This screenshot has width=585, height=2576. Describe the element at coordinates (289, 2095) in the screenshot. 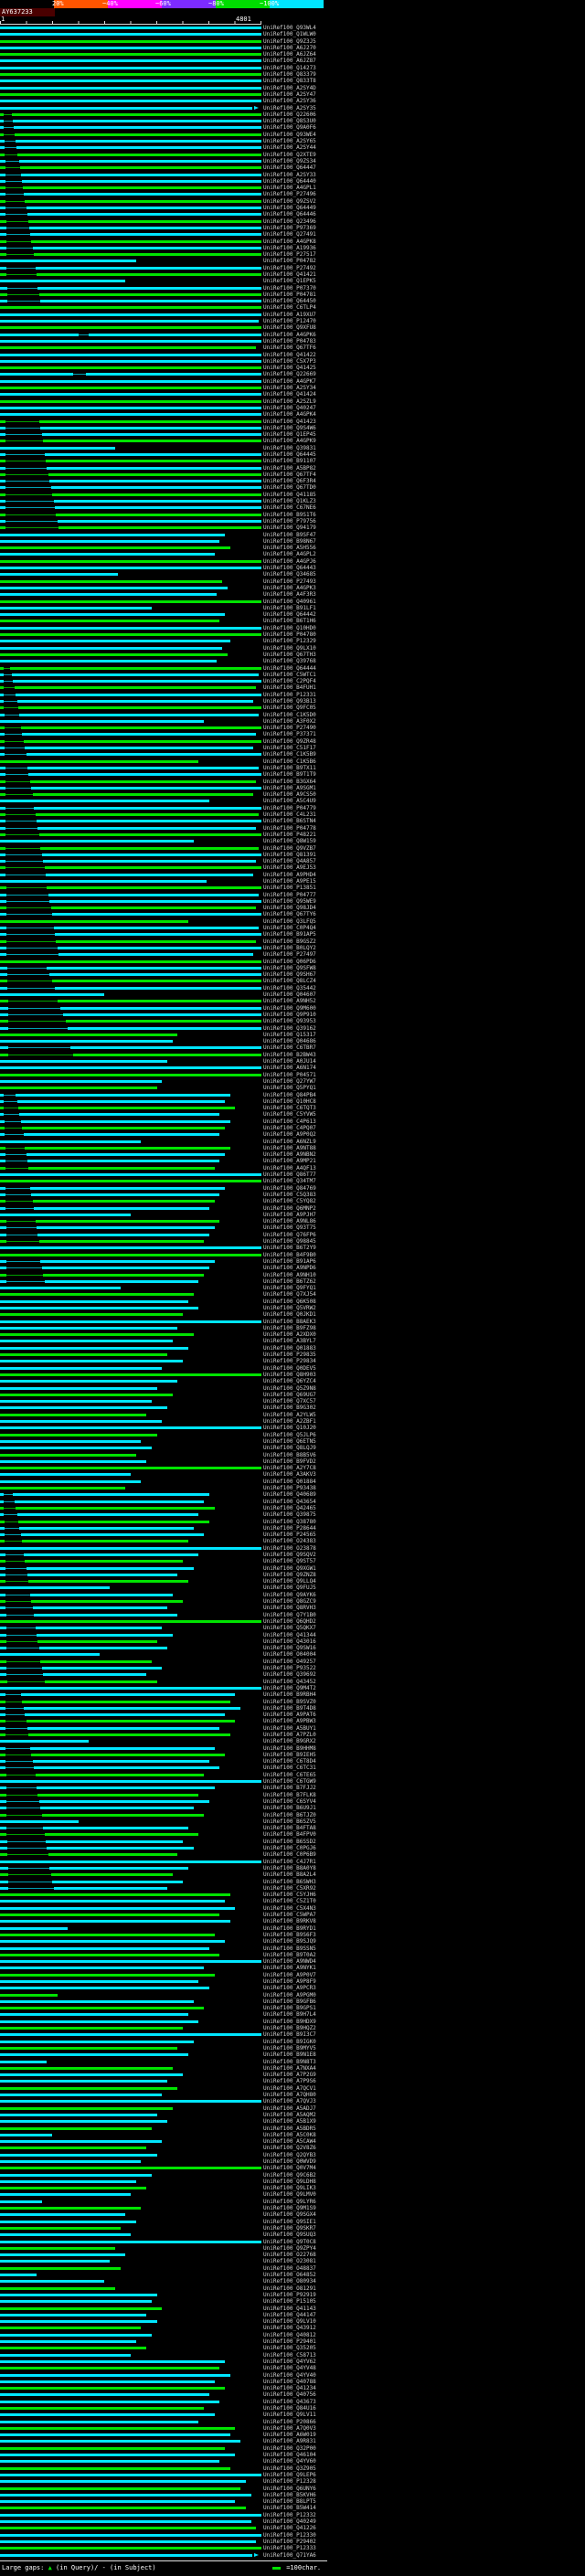

I see `hit-label: UniRef100_A7QH80` at that location.